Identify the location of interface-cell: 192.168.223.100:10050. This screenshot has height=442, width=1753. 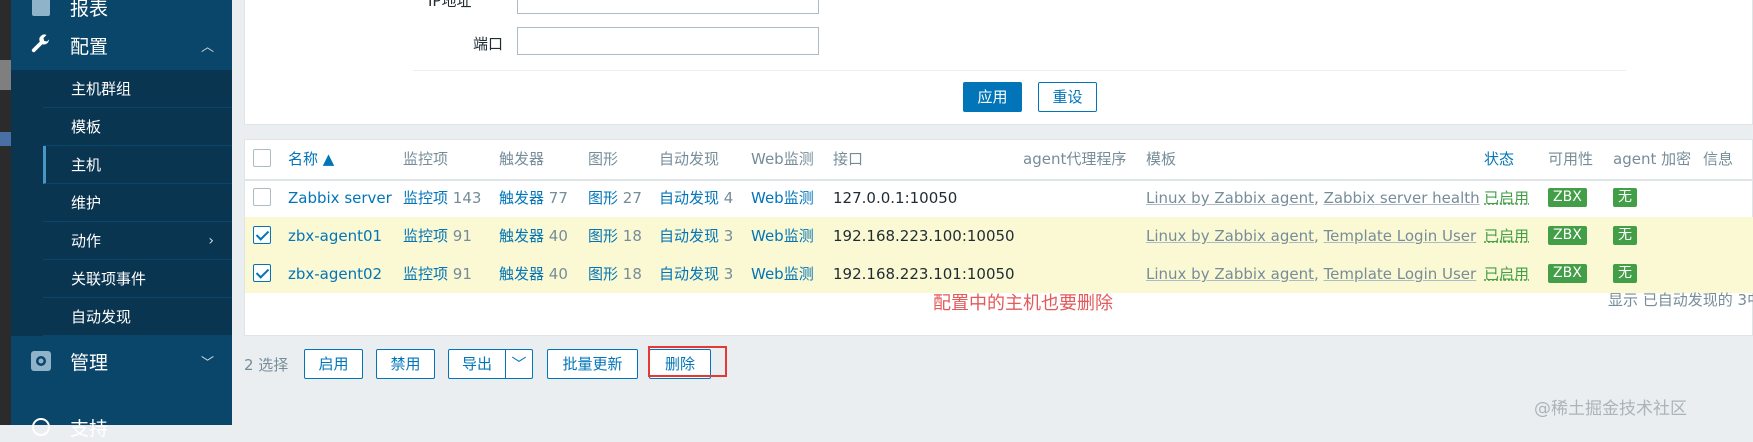
(924, 236).